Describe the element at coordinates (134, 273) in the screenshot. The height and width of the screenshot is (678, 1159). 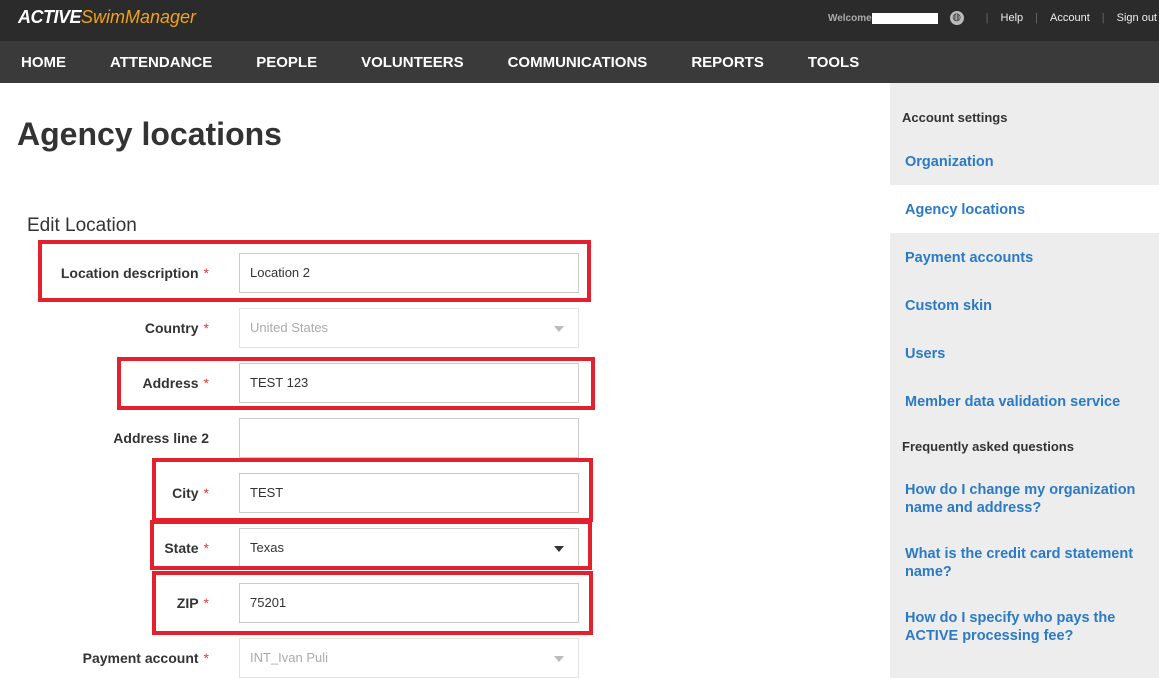
I see `location-description-label: Location description *` at that location.